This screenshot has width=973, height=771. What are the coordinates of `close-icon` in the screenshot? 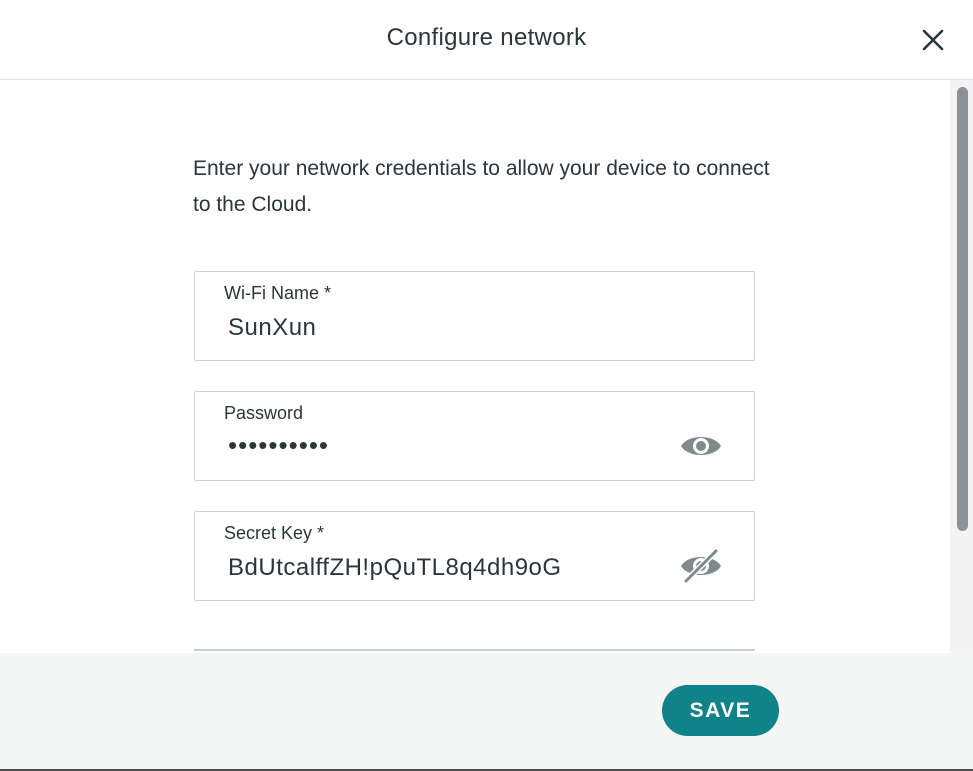 It's located at (933, 40).